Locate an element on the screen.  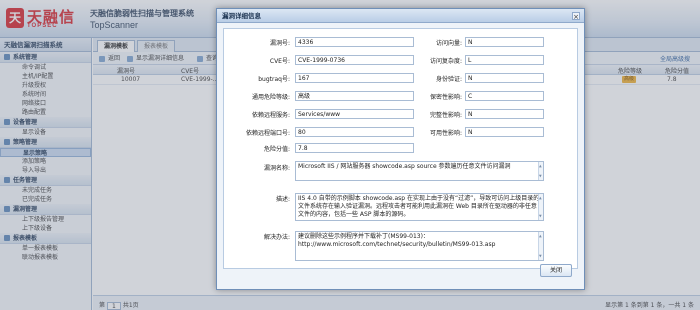
access-complexity-label: 访问复杂度: is located at coordinates (445, 61).